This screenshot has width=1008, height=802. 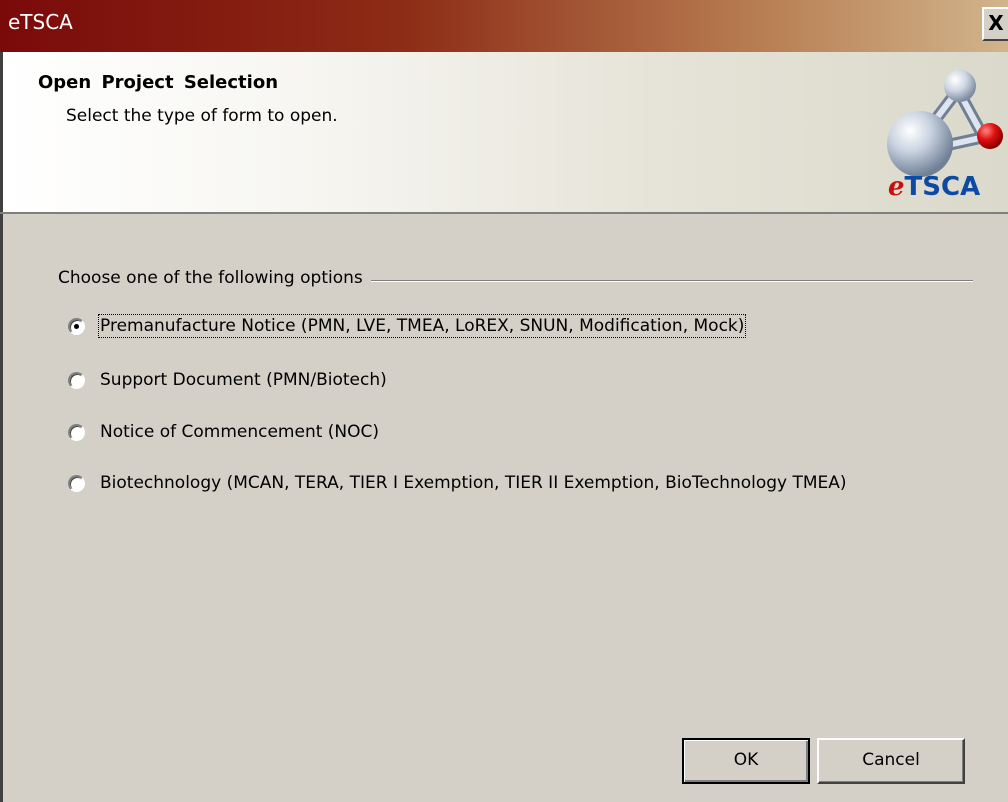 What do you see at coordinates (158, 82) in the screenshot?
I see `header-title: Open Project Selection` at bounding box center [158, 82].